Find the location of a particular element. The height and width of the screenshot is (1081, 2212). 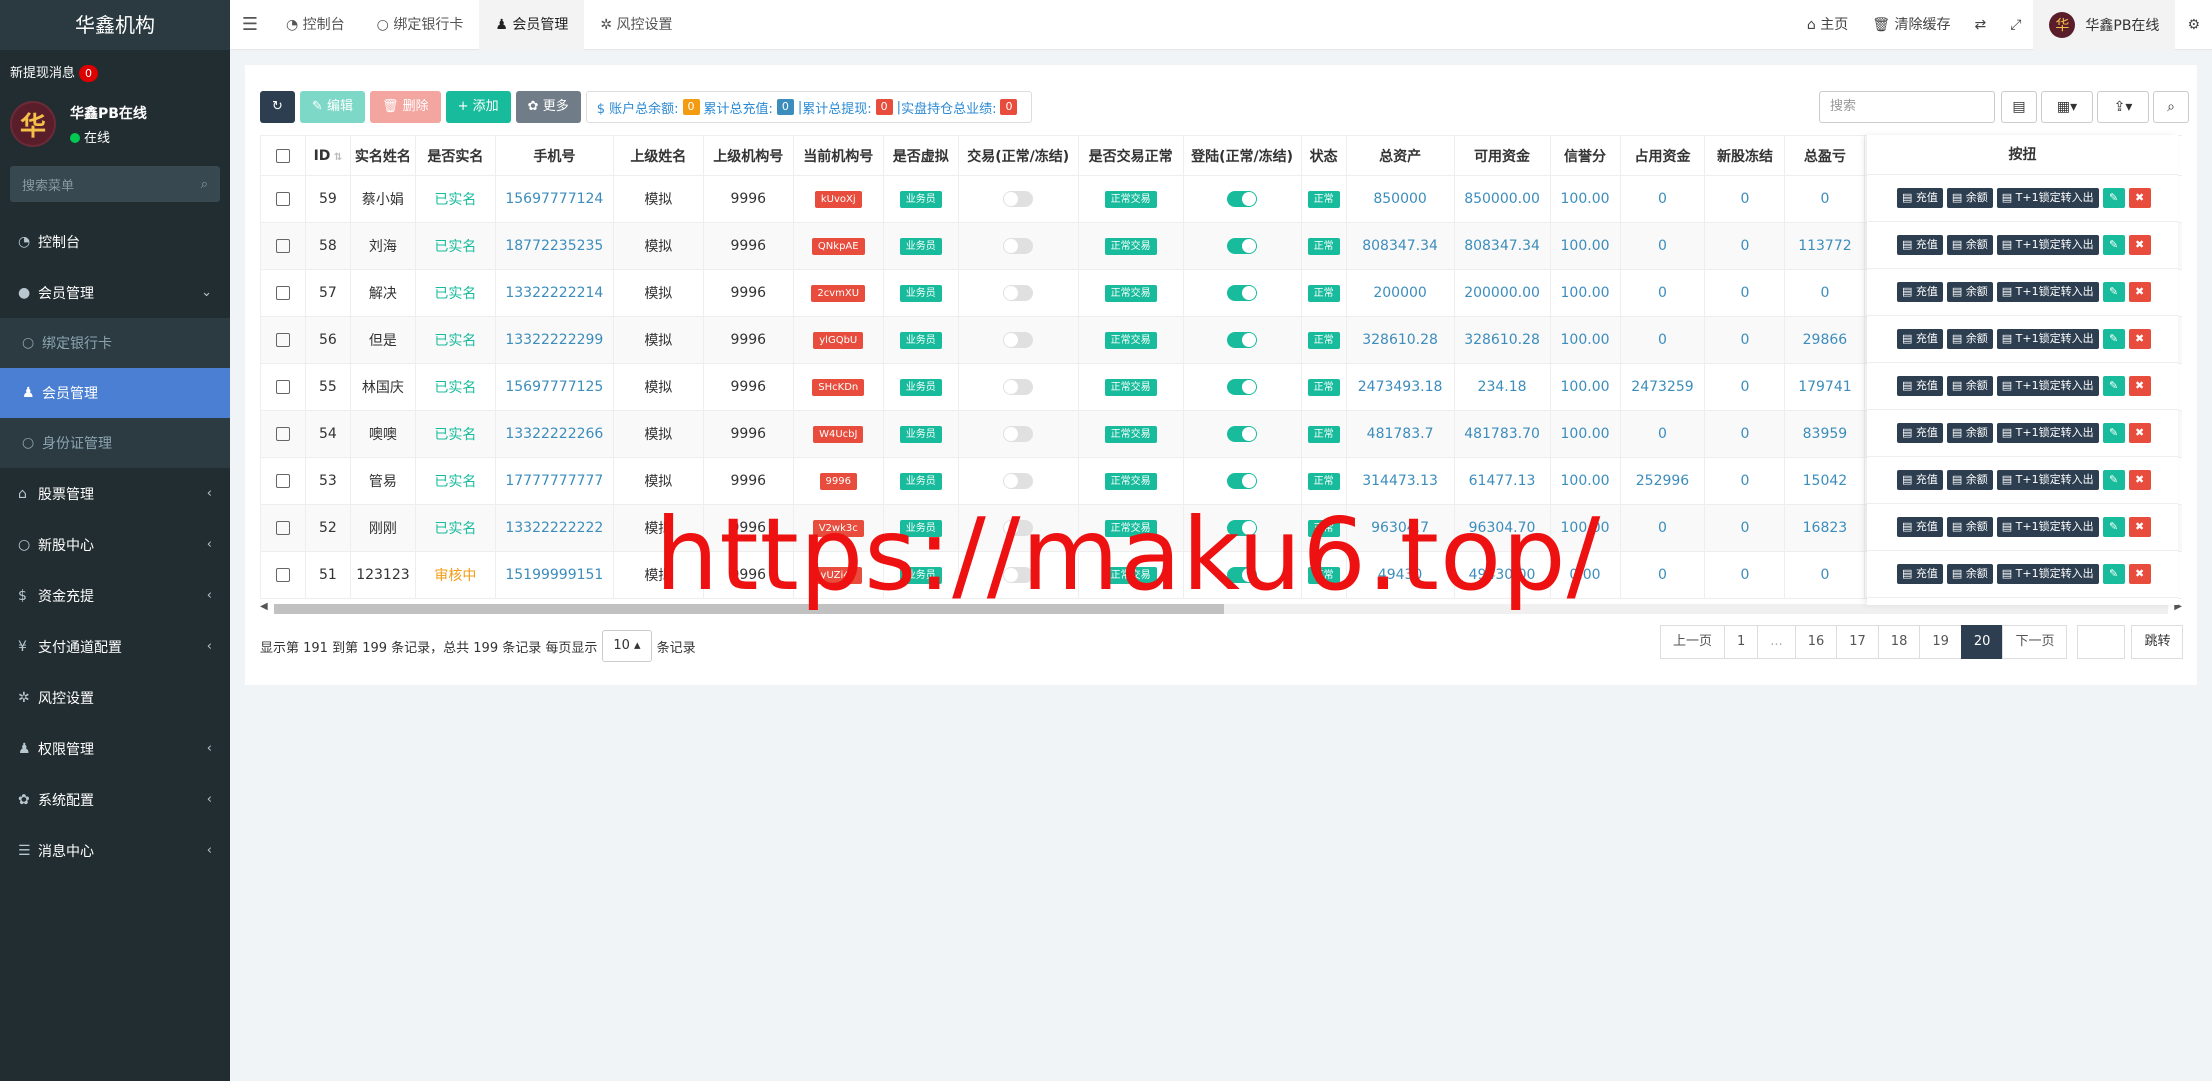

menu-item-dashboard: ◔ 控制台 is located at coordinates (115, 241).